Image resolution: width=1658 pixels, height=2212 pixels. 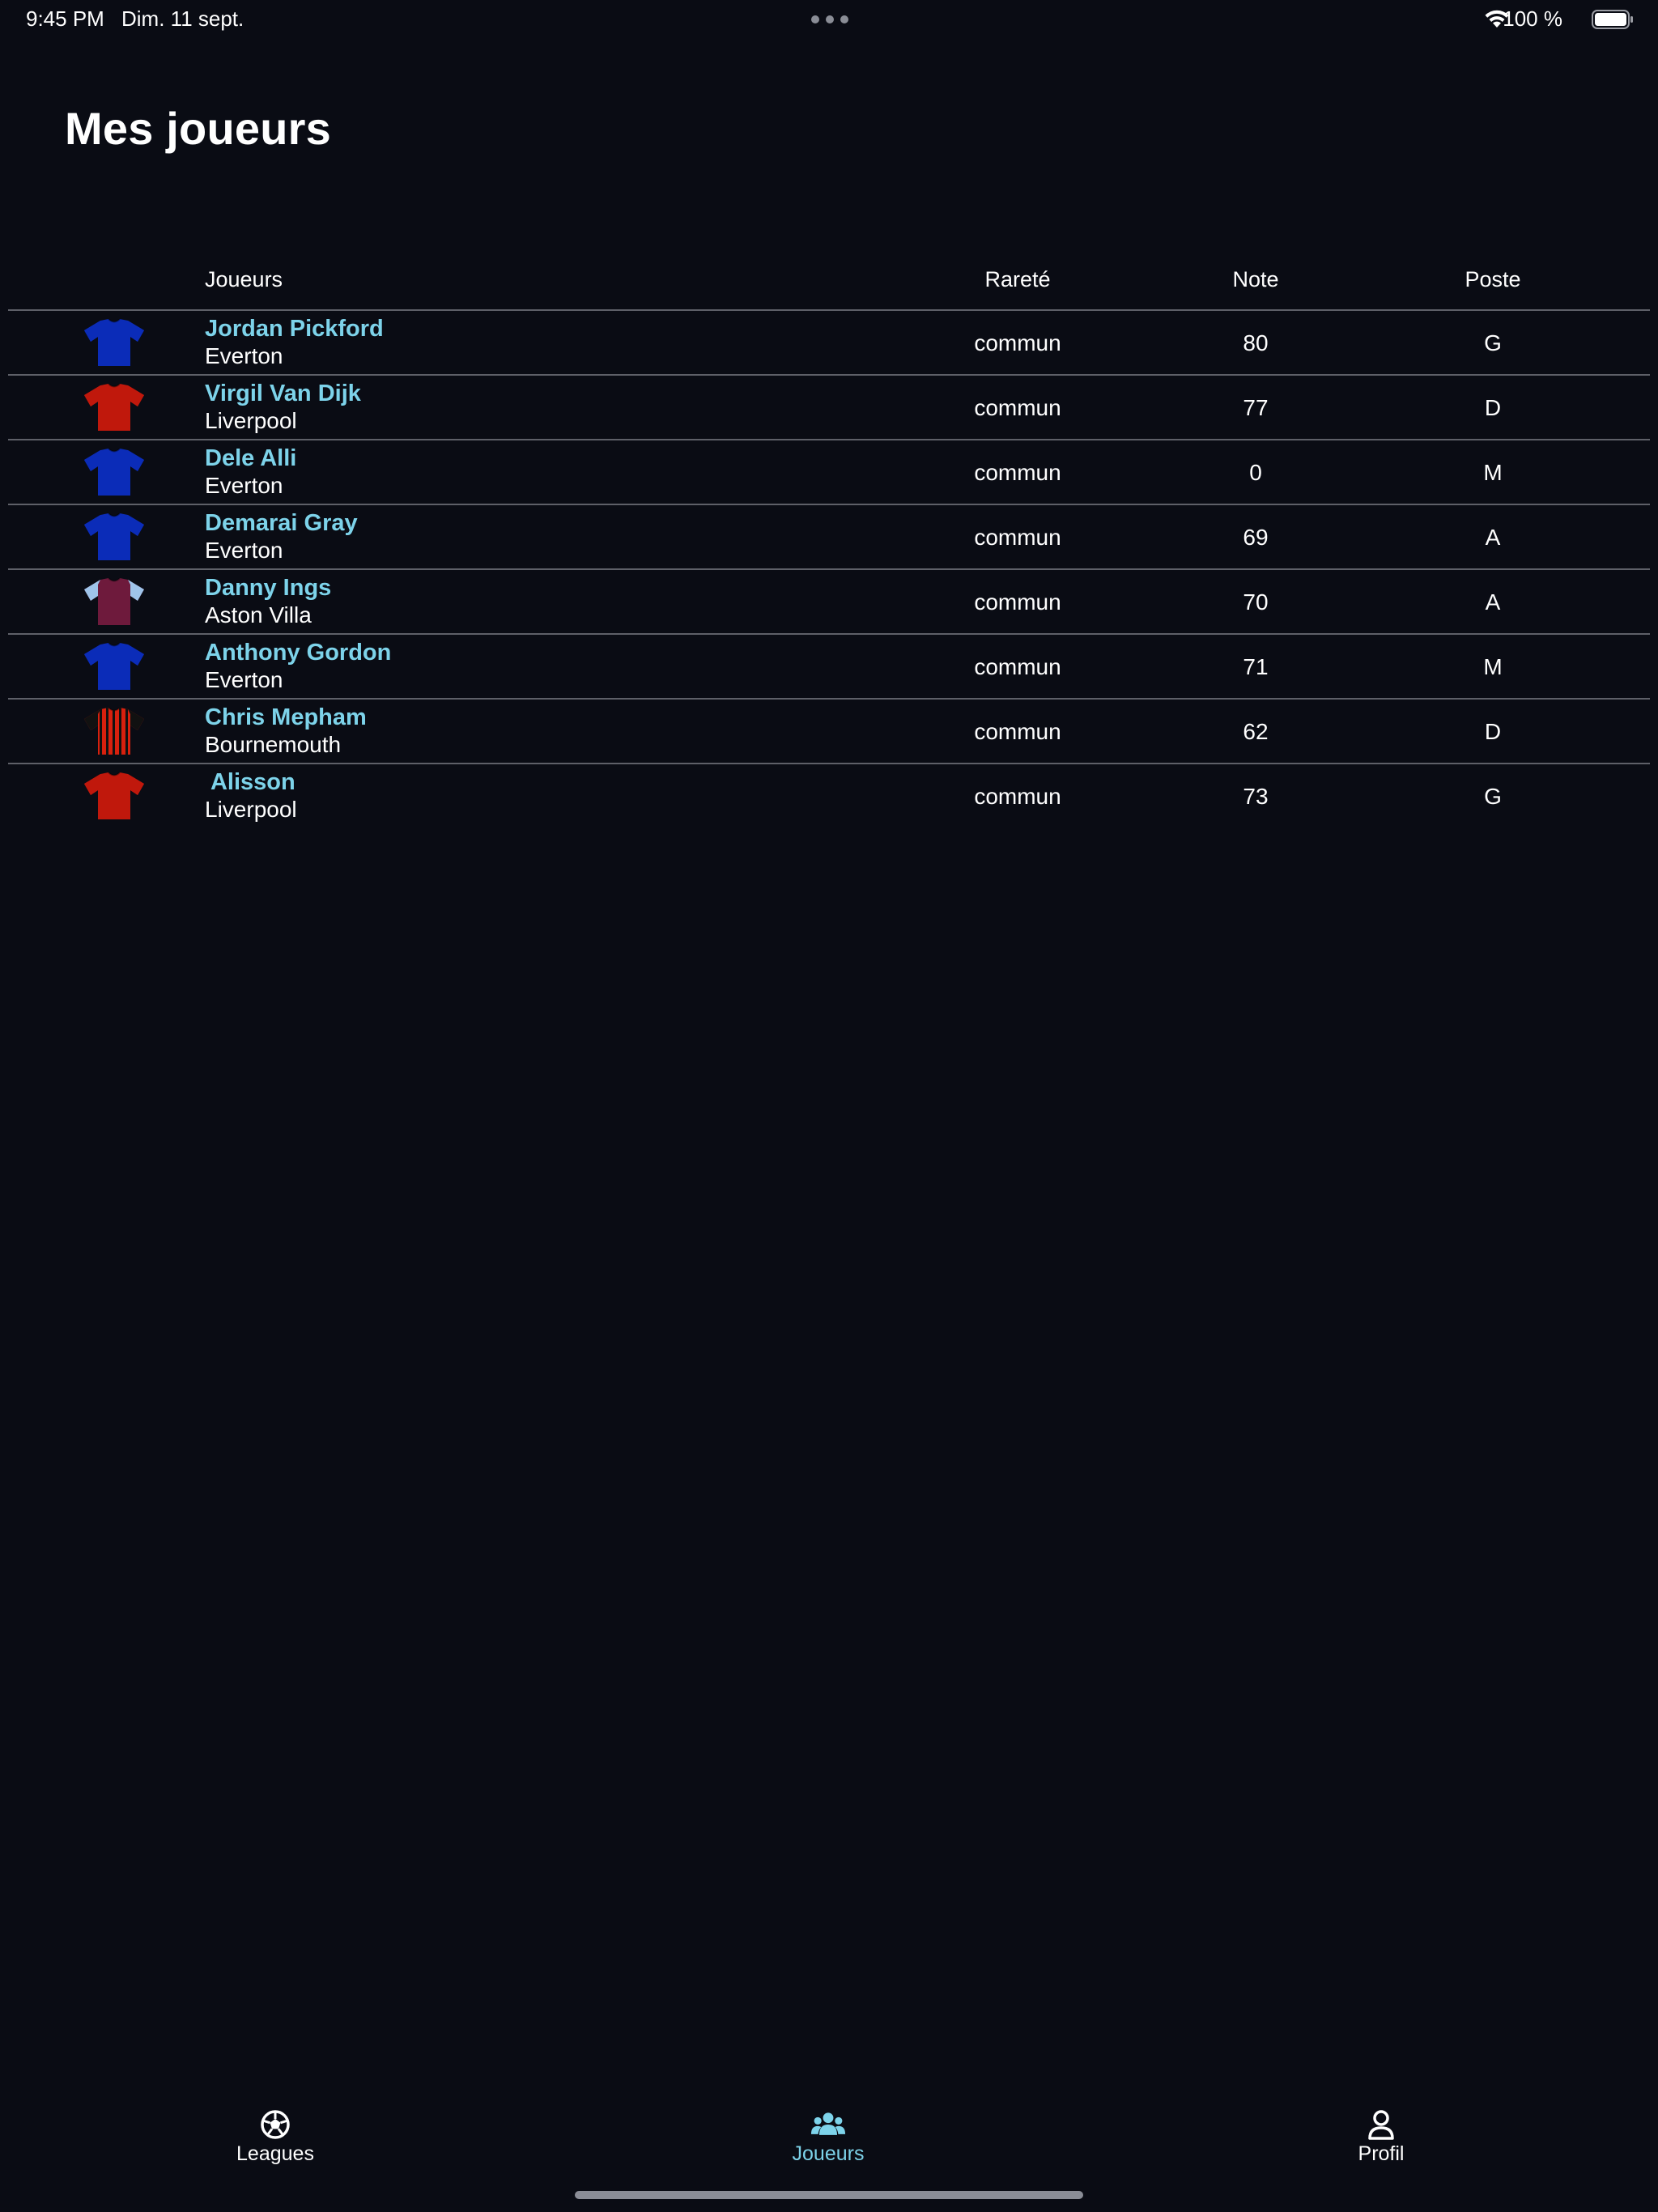 What do you see at coordinates (1255, 279) in the screenshot?
I see `header-note: Note` at bounding box center [1255, 279].